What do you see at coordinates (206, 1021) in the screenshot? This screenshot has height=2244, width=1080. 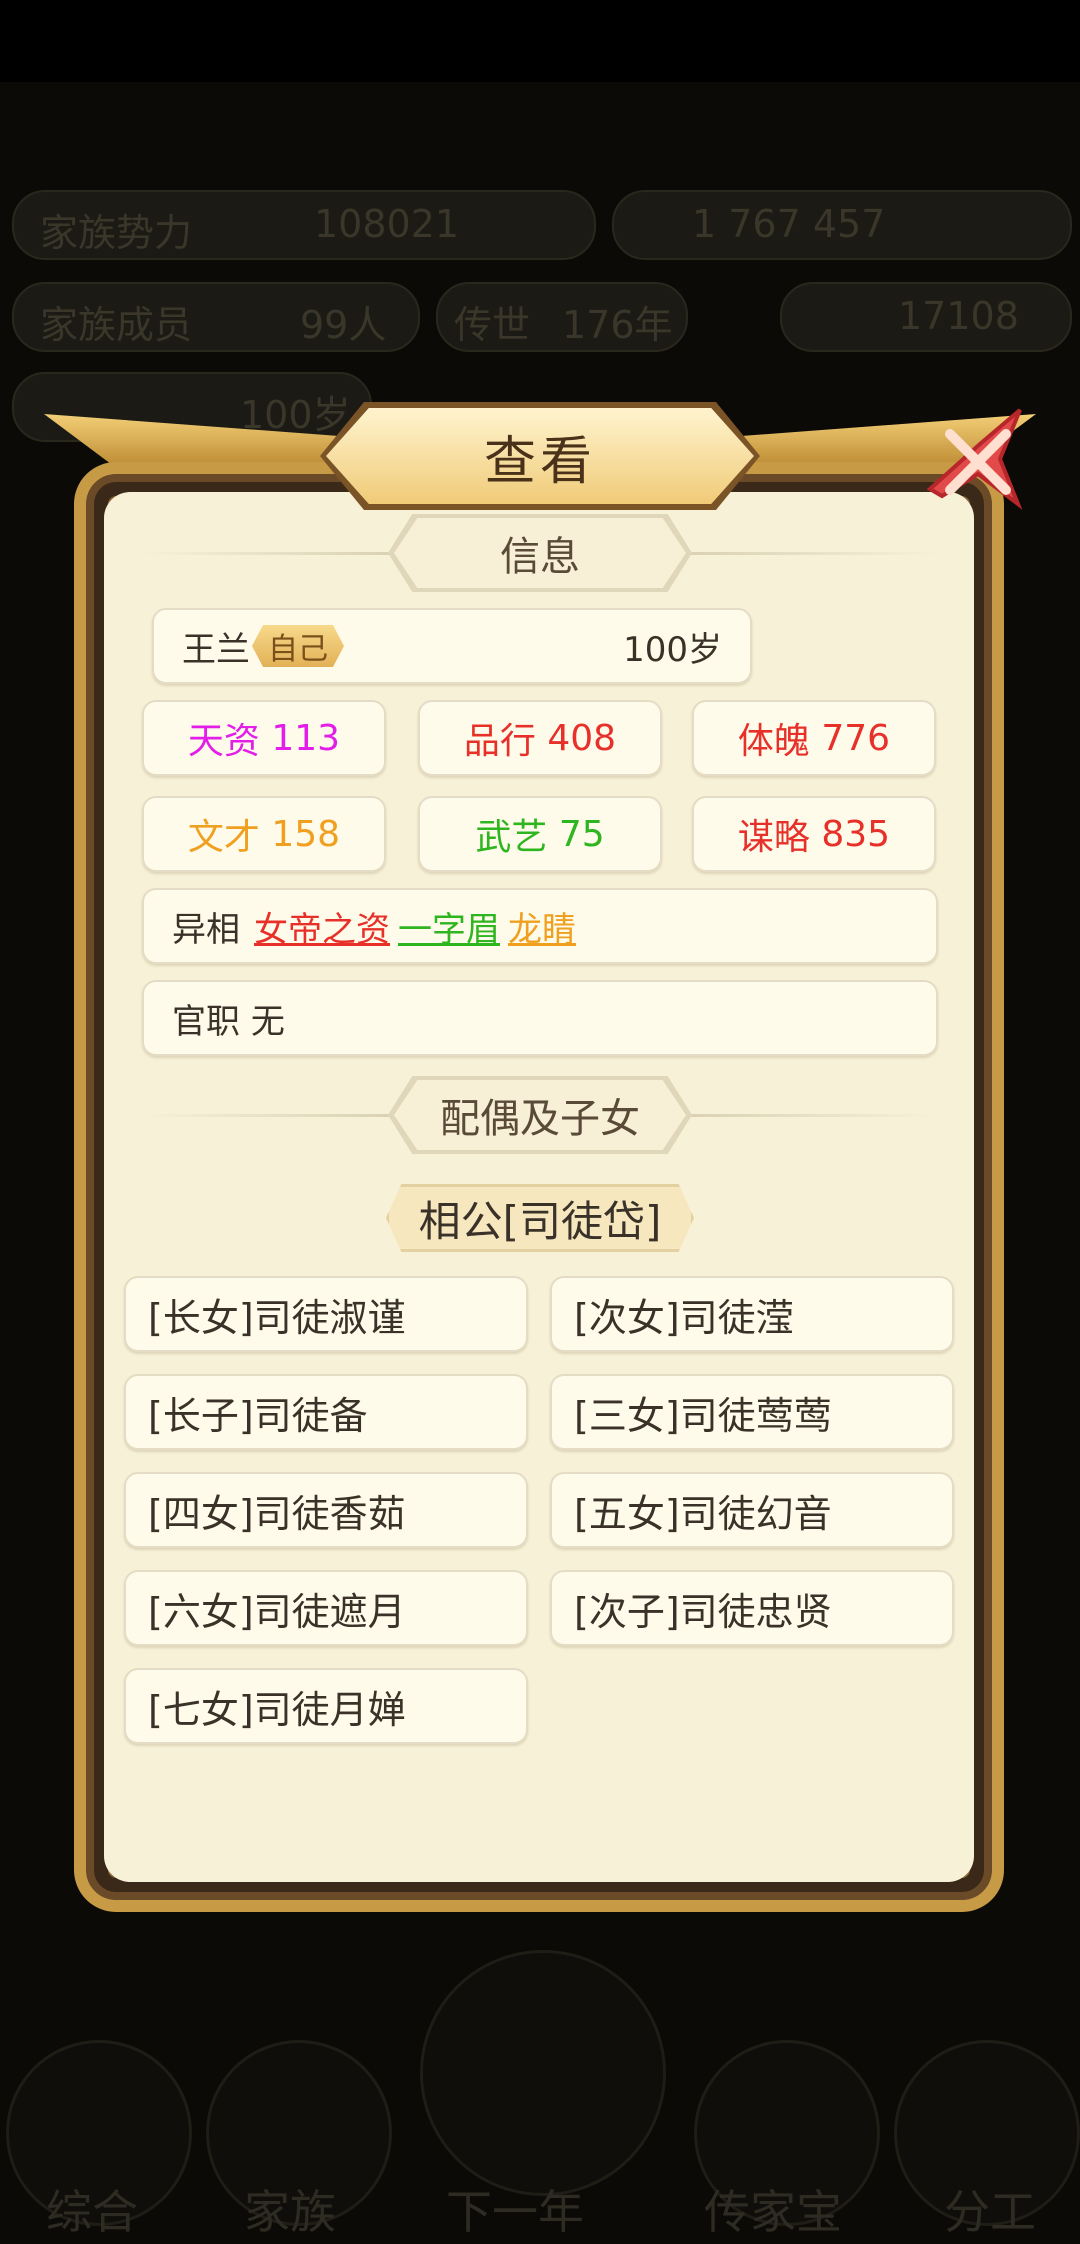 I see `office-label: 官职` at bounding box center [206, 1021].